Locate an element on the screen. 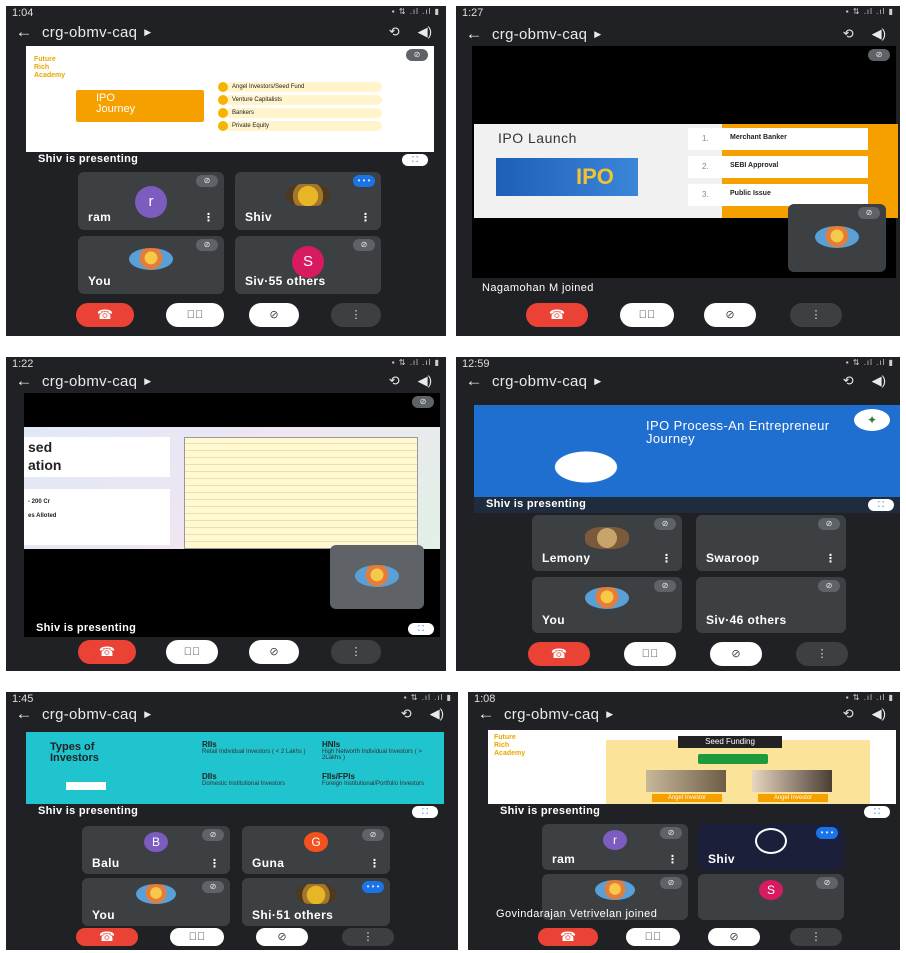 The image size is (906, 953). participant-tile: • • • Shiv is located at coordinates (771, 847).